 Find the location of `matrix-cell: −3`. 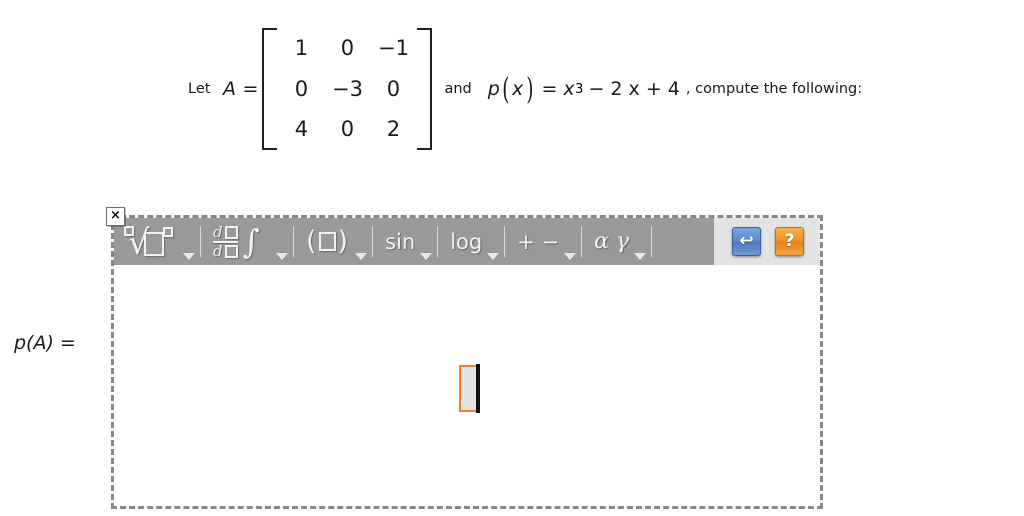

matrix-cell: −3 is located at coordinates (347, 88).